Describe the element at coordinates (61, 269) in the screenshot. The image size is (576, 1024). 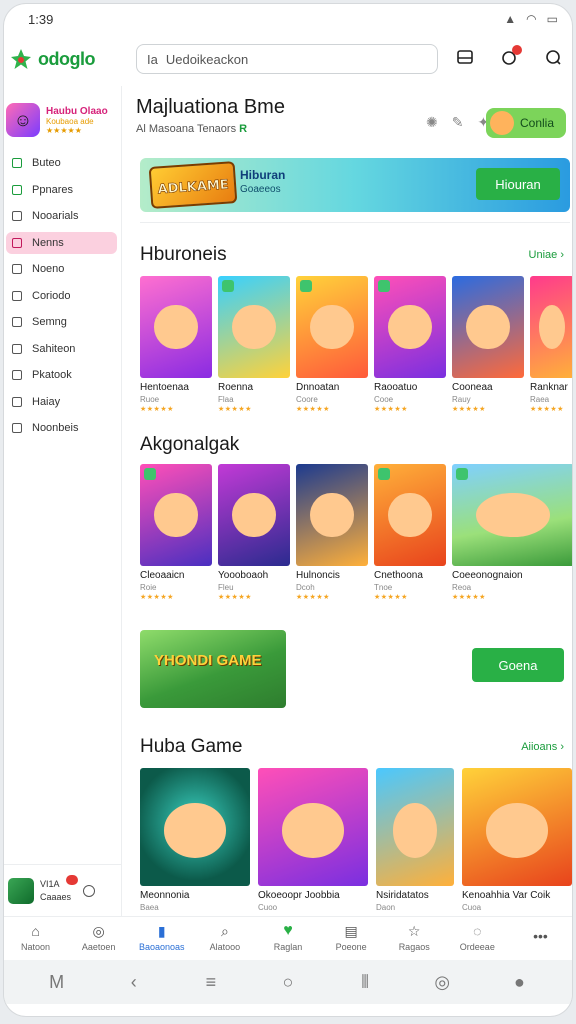
I see `sidebar-item-noeno: Noeno` at that location.